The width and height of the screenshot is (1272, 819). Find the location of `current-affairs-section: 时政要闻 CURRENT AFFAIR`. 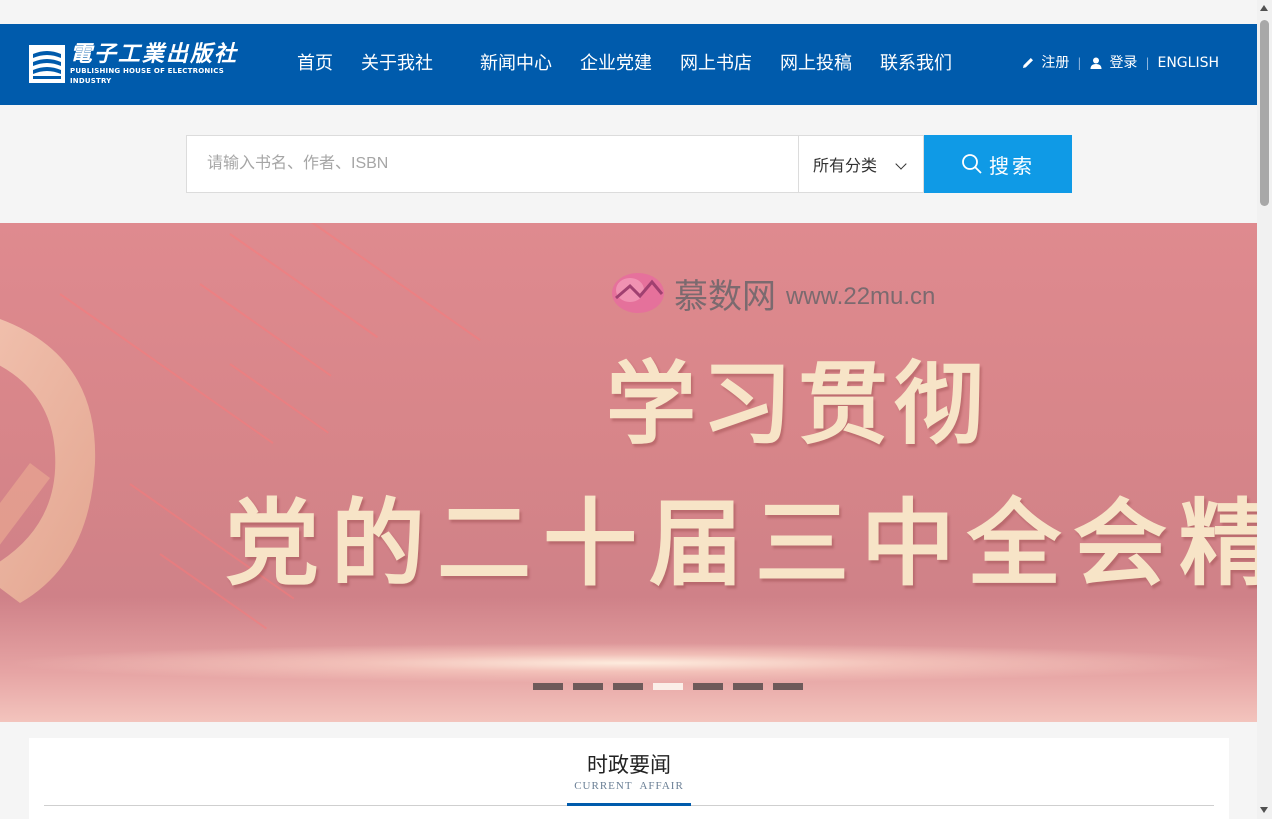

current-affairs-section: 时政要闻 CURRENT AFFAIR is located at coordinates (629, 778).